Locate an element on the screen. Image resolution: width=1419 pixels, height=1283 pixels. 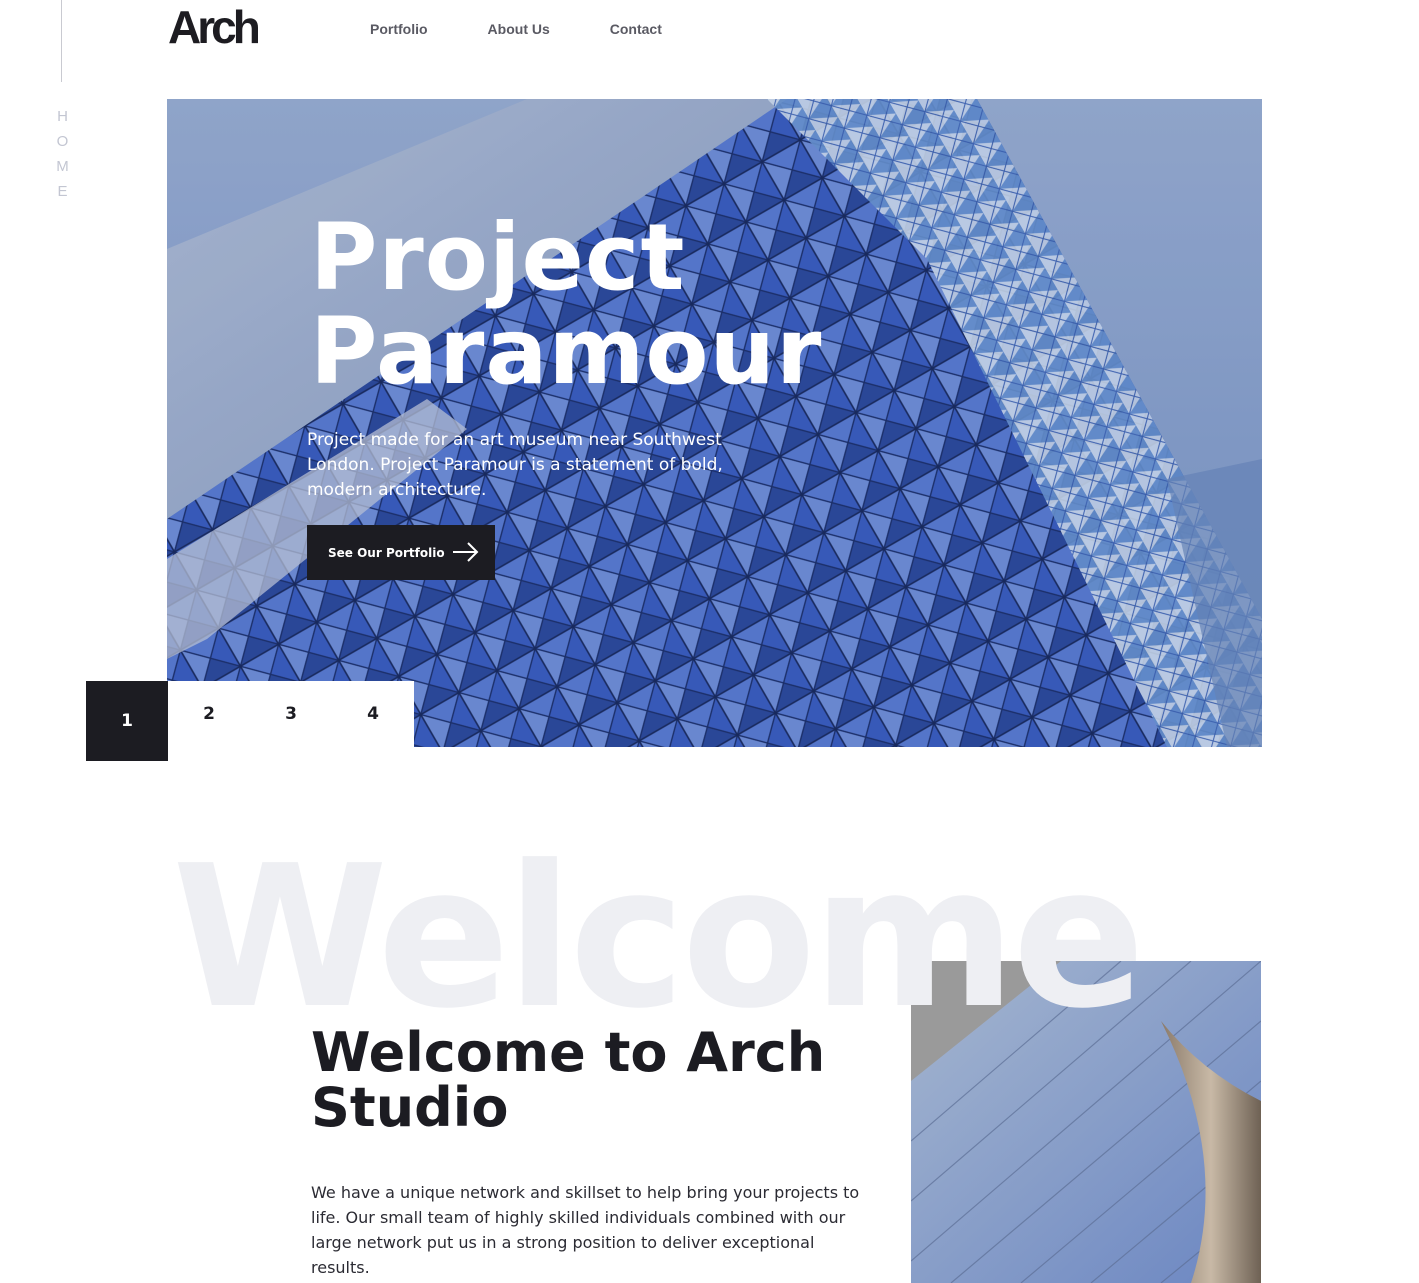
slide-button-1: 1 is located at coordinates (127, 721).